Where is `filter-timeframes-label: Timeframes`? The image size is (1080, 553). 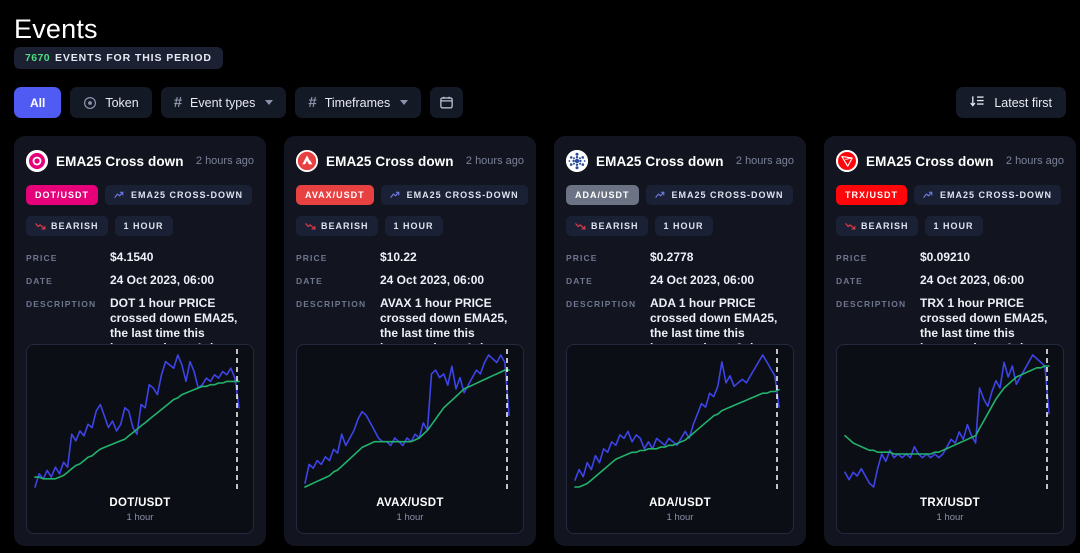
filter-timeframes-label: Timeframes is located at coordinates (357, 102).